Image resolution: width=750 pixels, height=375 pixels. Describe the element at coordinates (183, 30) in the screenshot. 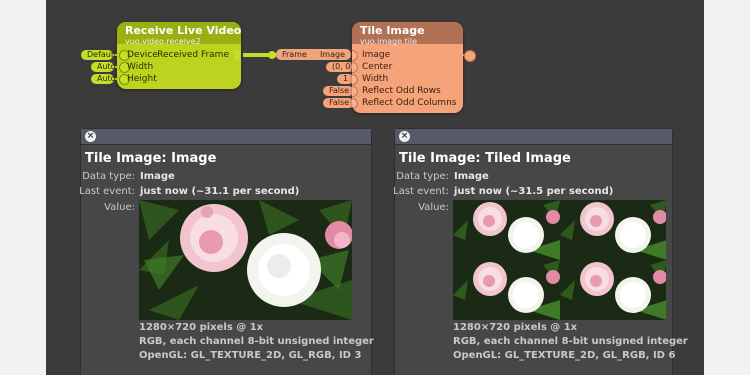

I see `receive-node-title: Receive Live Video` at that location.